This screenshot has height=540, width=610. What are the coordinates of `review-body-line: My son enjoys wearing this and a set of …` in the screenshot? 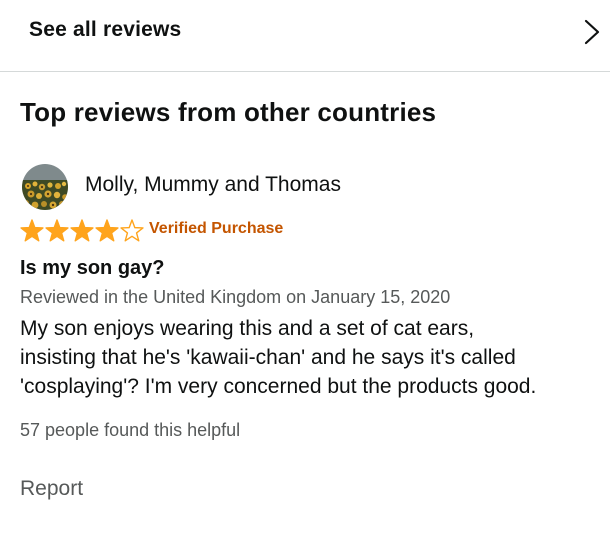 It's located at (247, 328).